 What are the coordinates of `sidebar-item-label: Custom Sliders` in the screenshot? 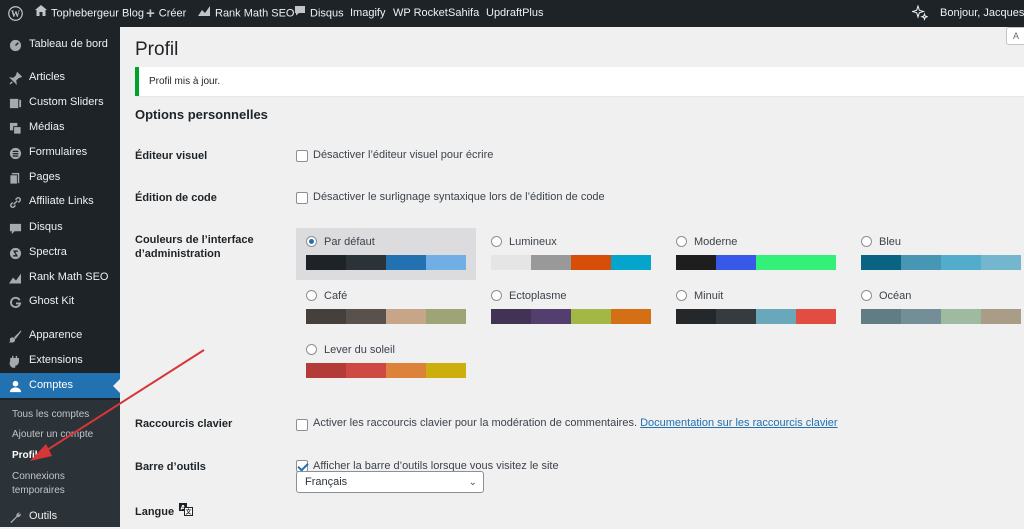 It's located at (66, 102).